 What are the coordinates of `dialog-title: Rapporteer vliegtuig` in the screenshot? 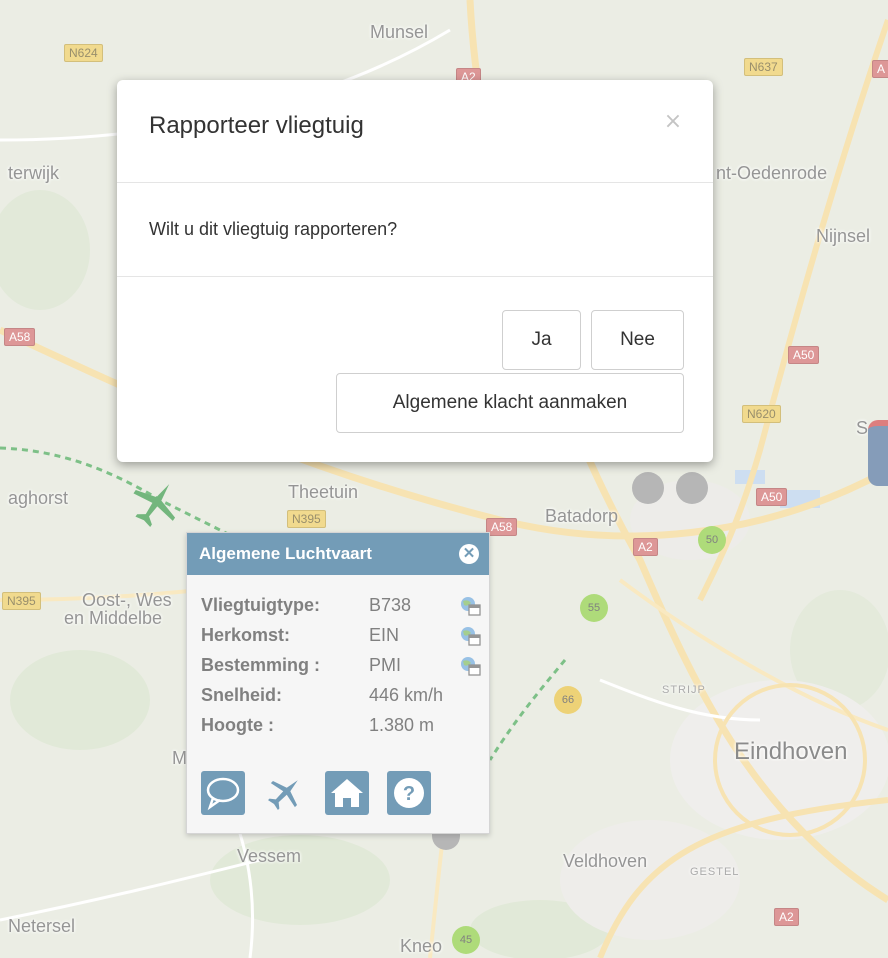 It's located at (256, 125).